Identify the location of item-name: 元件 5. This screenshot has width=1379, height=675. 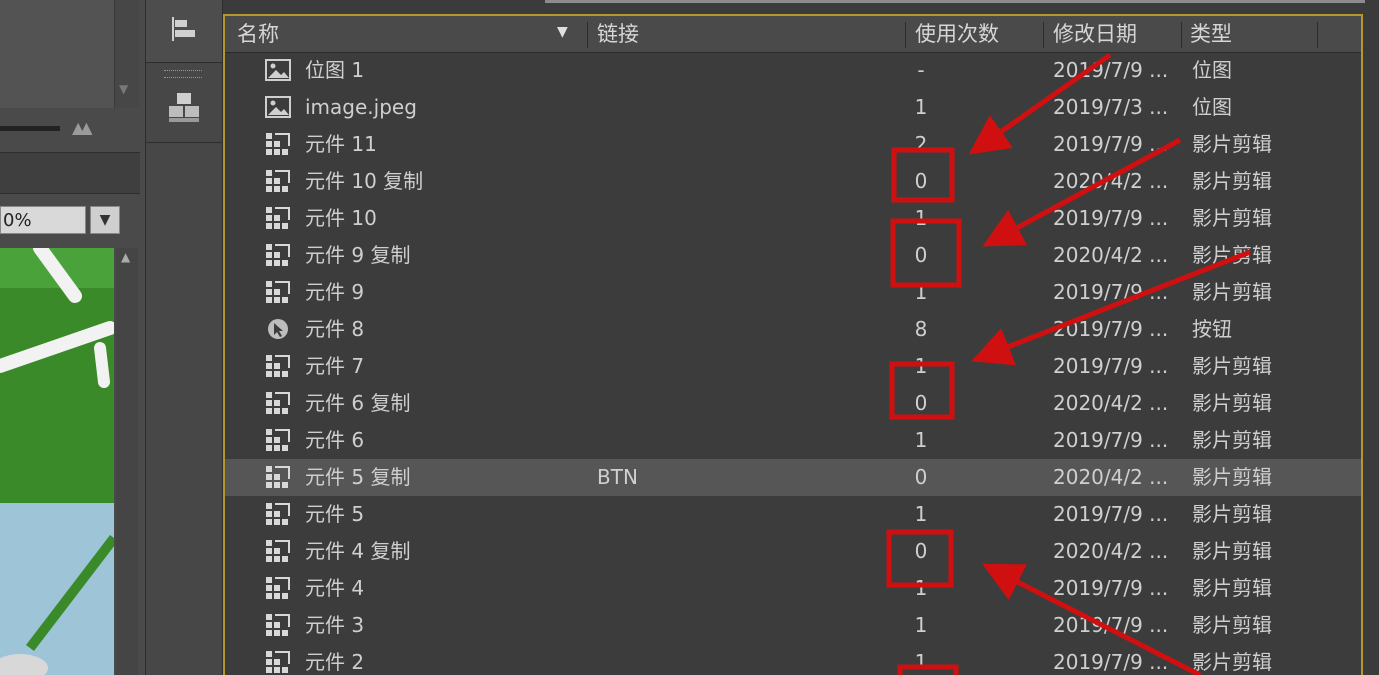
(335, 514).